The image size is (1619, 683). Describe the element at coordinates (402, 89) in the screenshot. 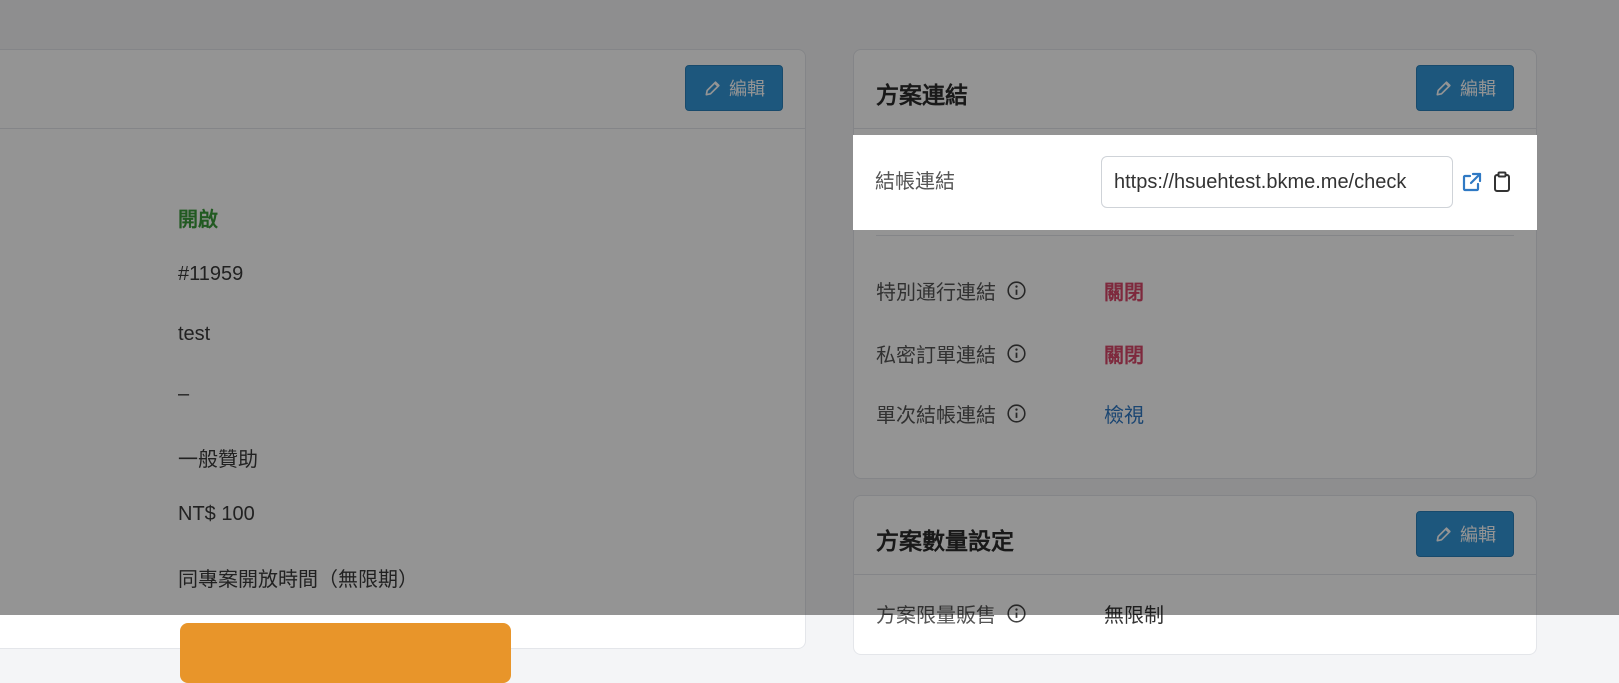

I see `plan-info-card-header: 編輯` at that location.